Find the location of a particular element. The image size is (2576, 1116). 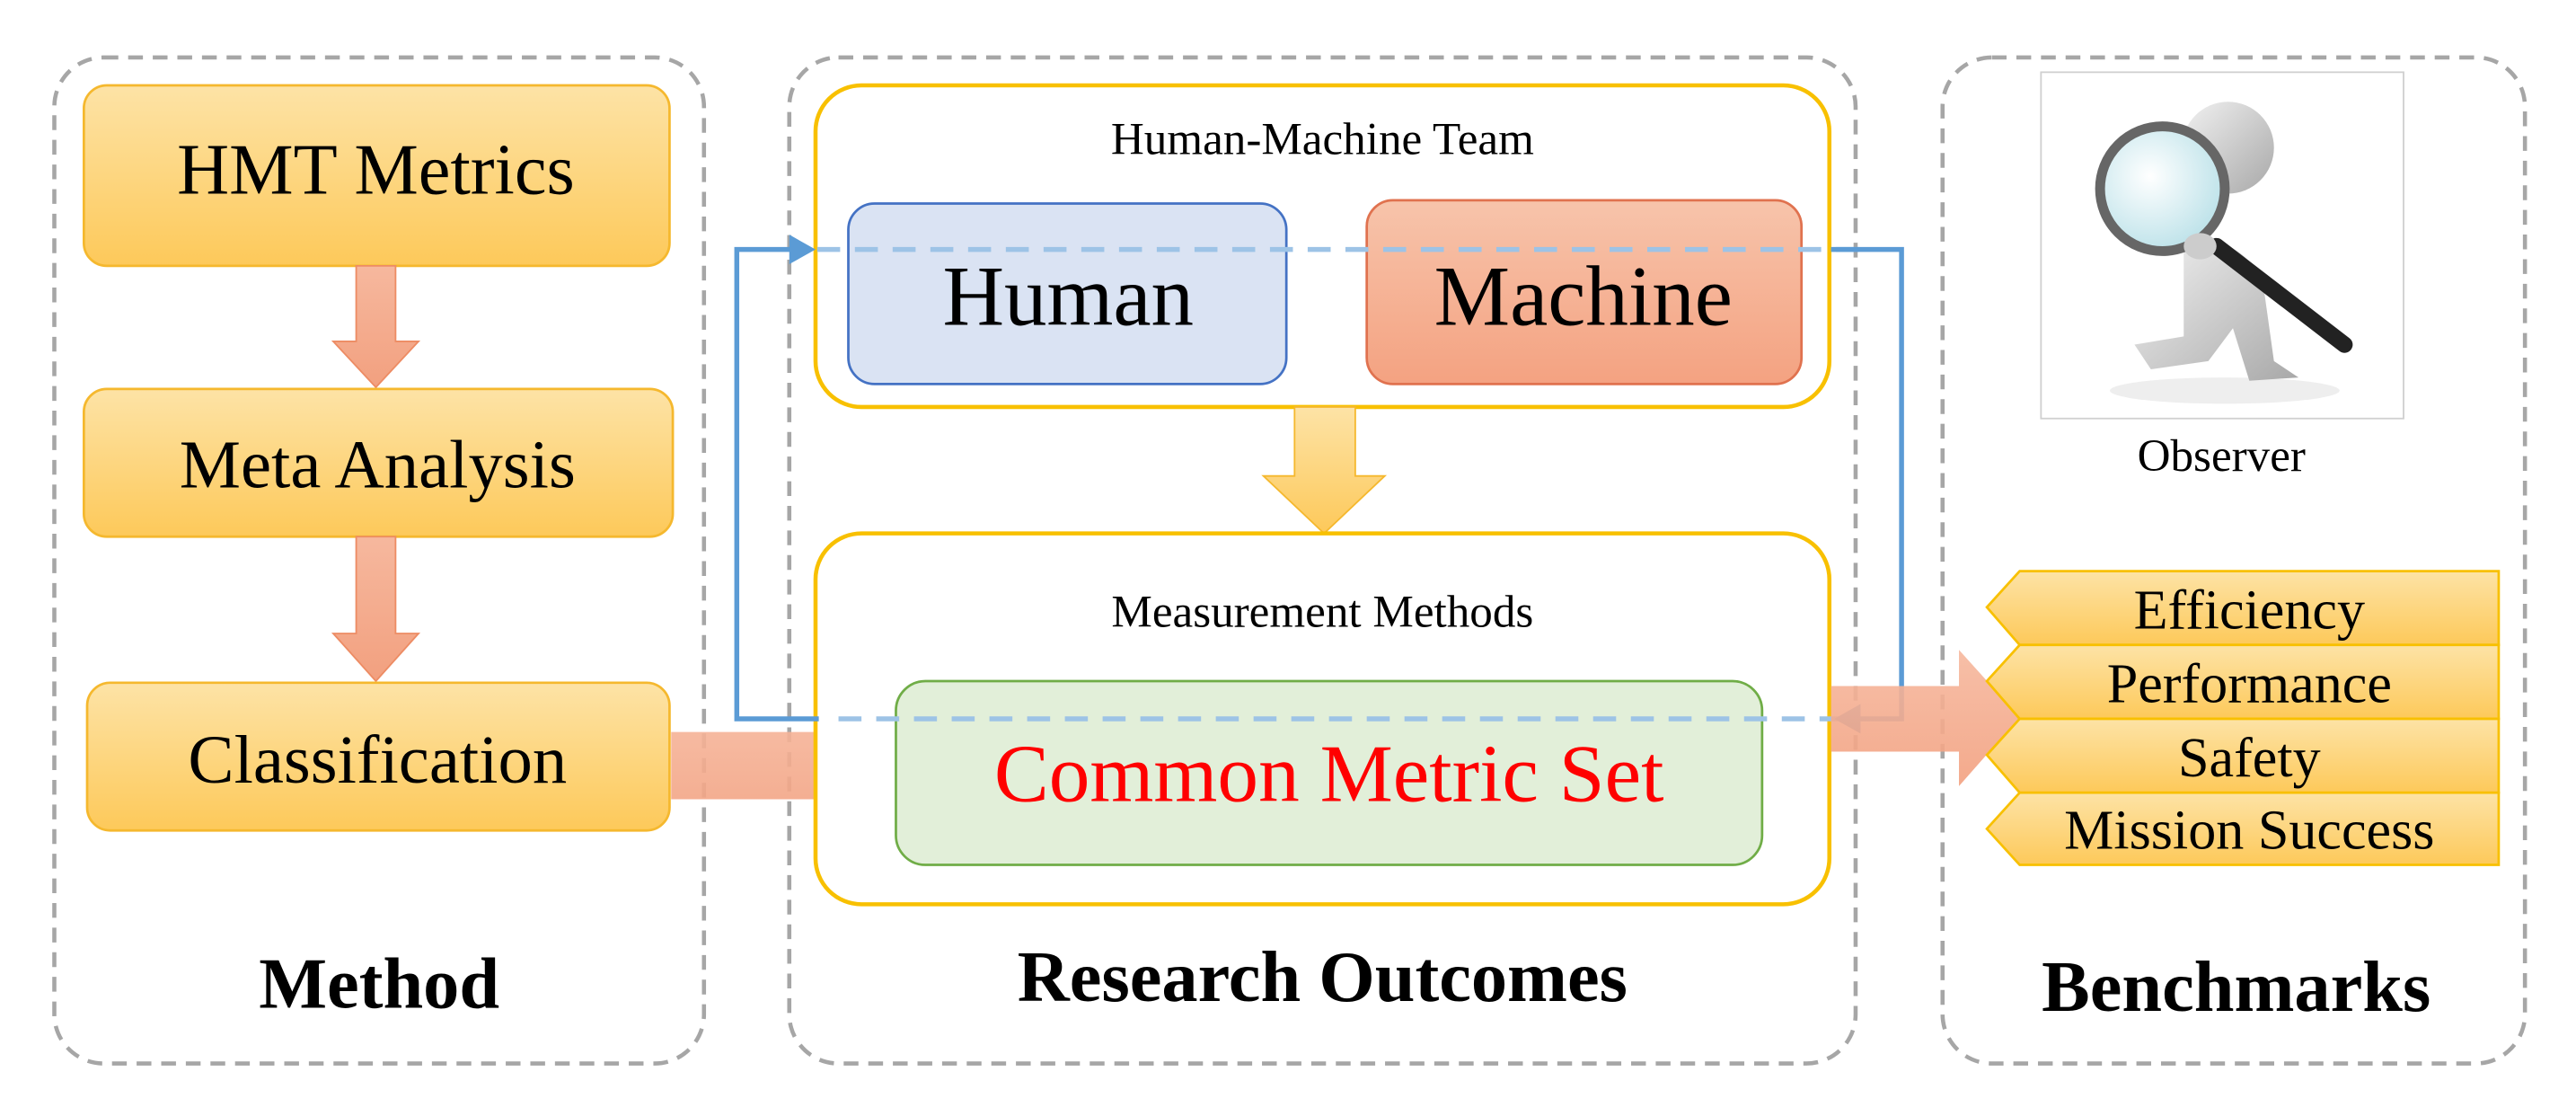

benchmark-label: Safety is located at coordinates (2249, 758).